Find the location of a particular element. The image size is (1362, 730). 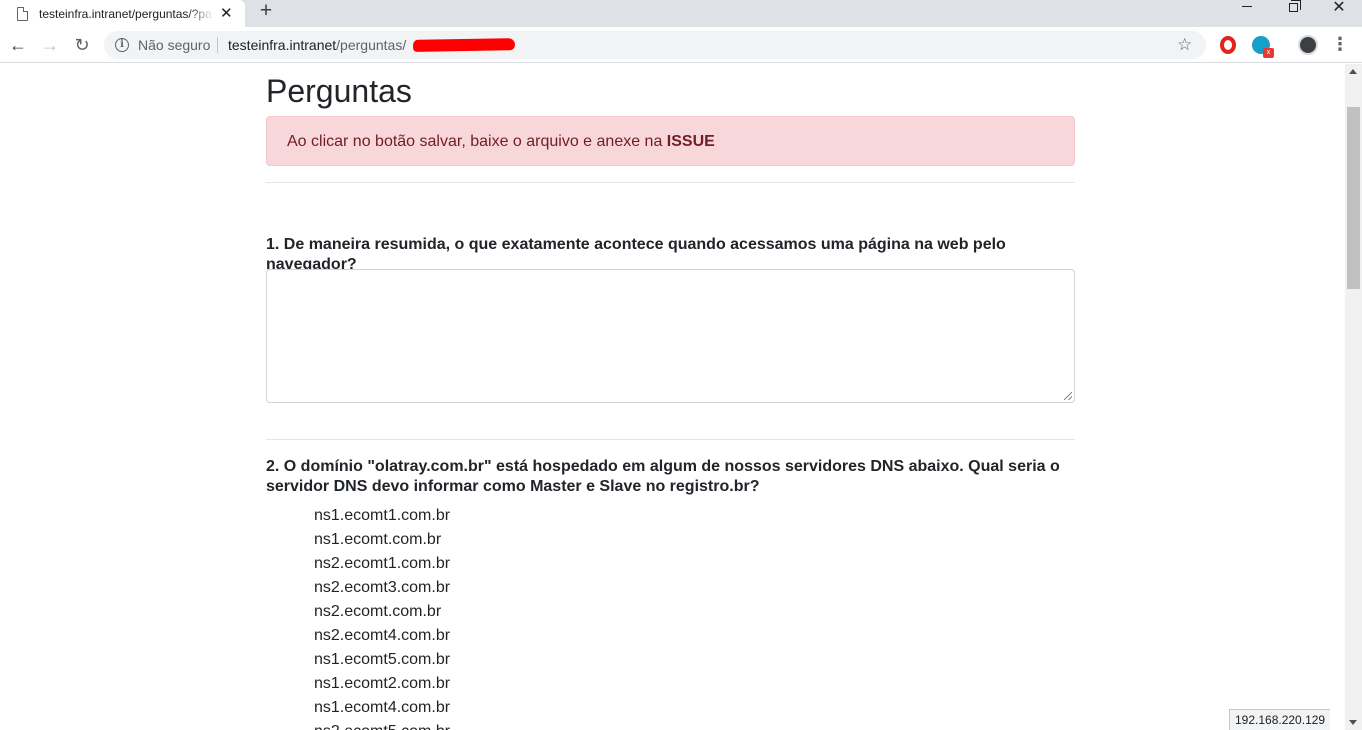

dns-option: ns2.ecomt5.com.br is located at coordinates (382, 725).